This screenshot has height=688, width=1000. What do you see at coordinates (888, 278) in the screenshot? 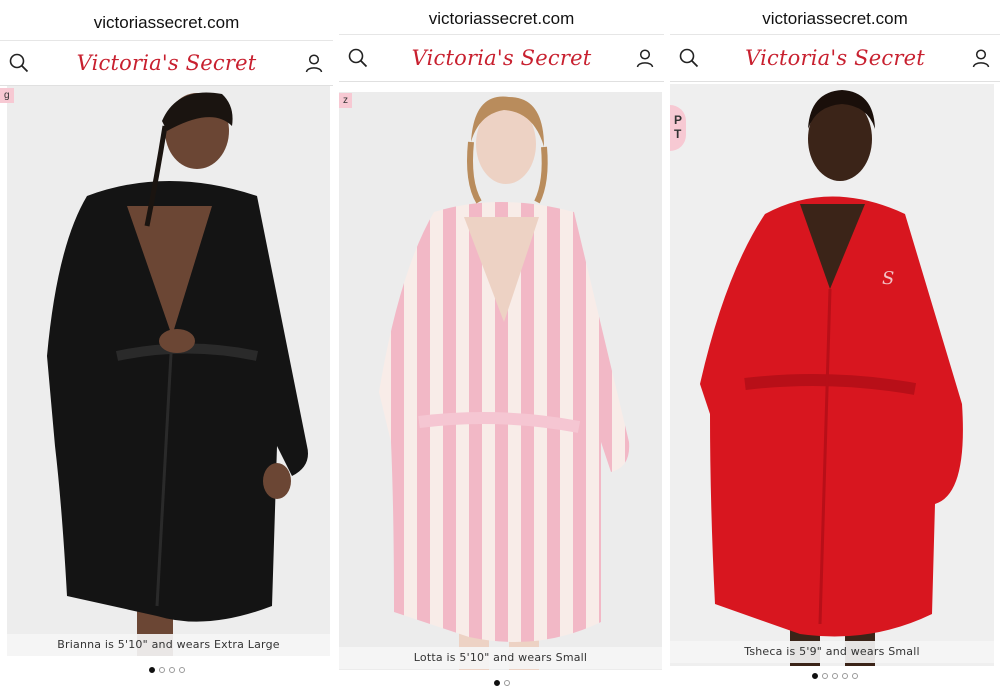
I see `svg-text: S` at bounding box center [888, 278].